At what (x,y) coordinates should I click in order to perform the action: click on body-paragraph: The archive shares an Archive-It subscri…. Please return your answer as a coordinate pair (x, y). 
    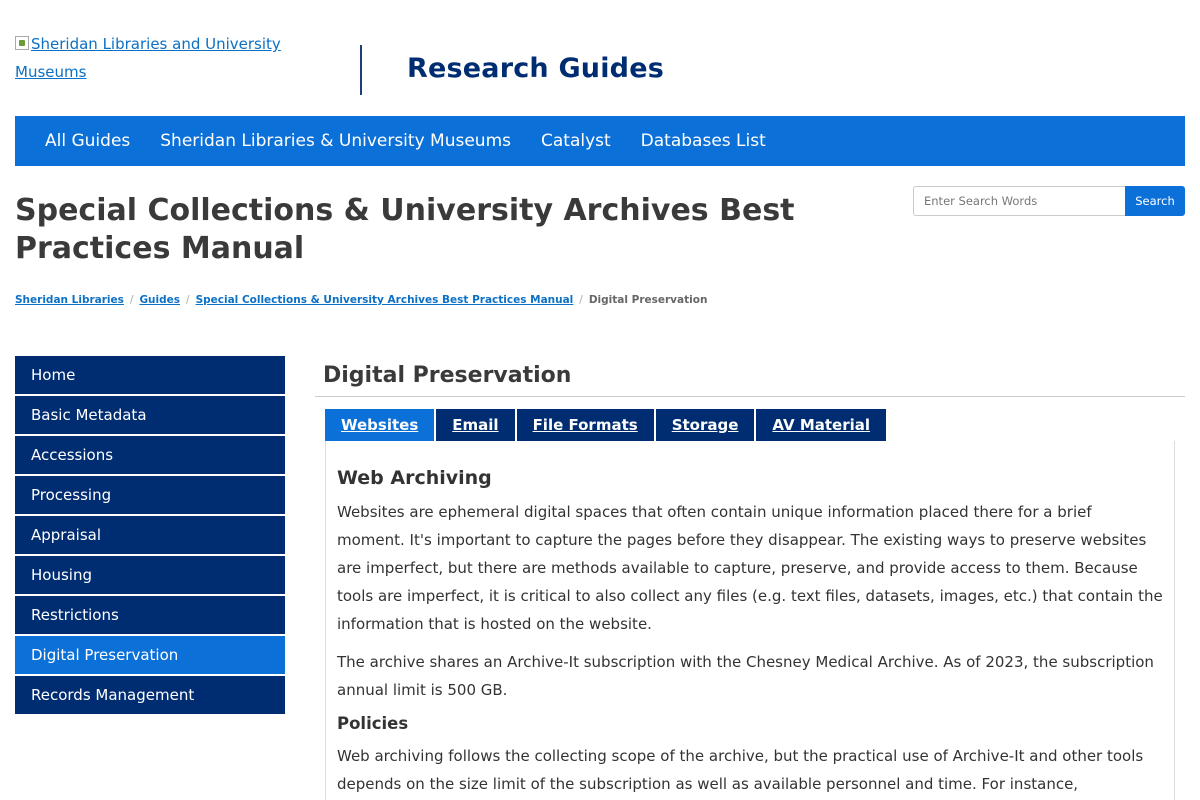
    Looking at the image, I should click on (745, 676).